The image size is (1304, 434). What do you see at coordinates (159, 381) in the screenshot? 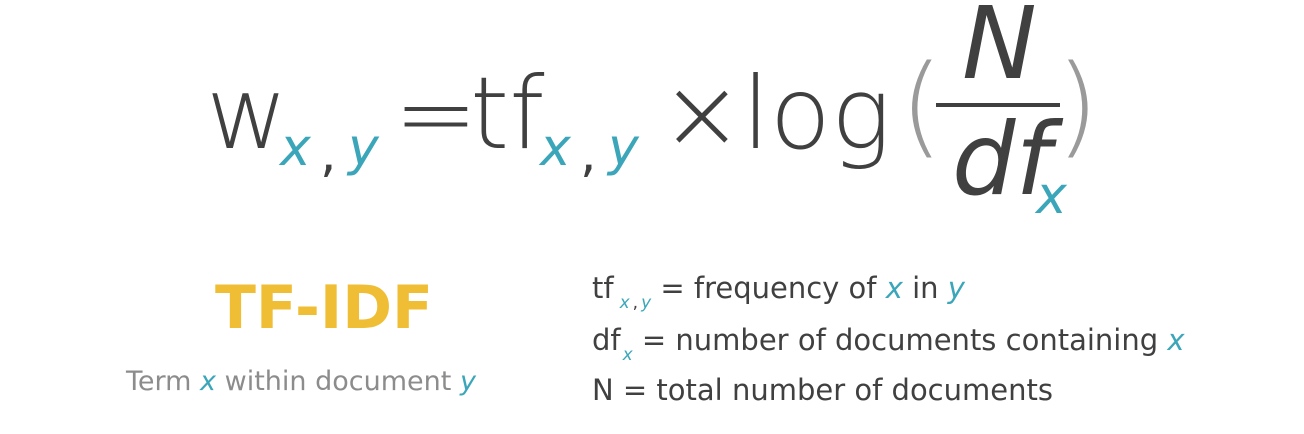
I see `caption-prefix: Term` at bounding box center [159, 381].